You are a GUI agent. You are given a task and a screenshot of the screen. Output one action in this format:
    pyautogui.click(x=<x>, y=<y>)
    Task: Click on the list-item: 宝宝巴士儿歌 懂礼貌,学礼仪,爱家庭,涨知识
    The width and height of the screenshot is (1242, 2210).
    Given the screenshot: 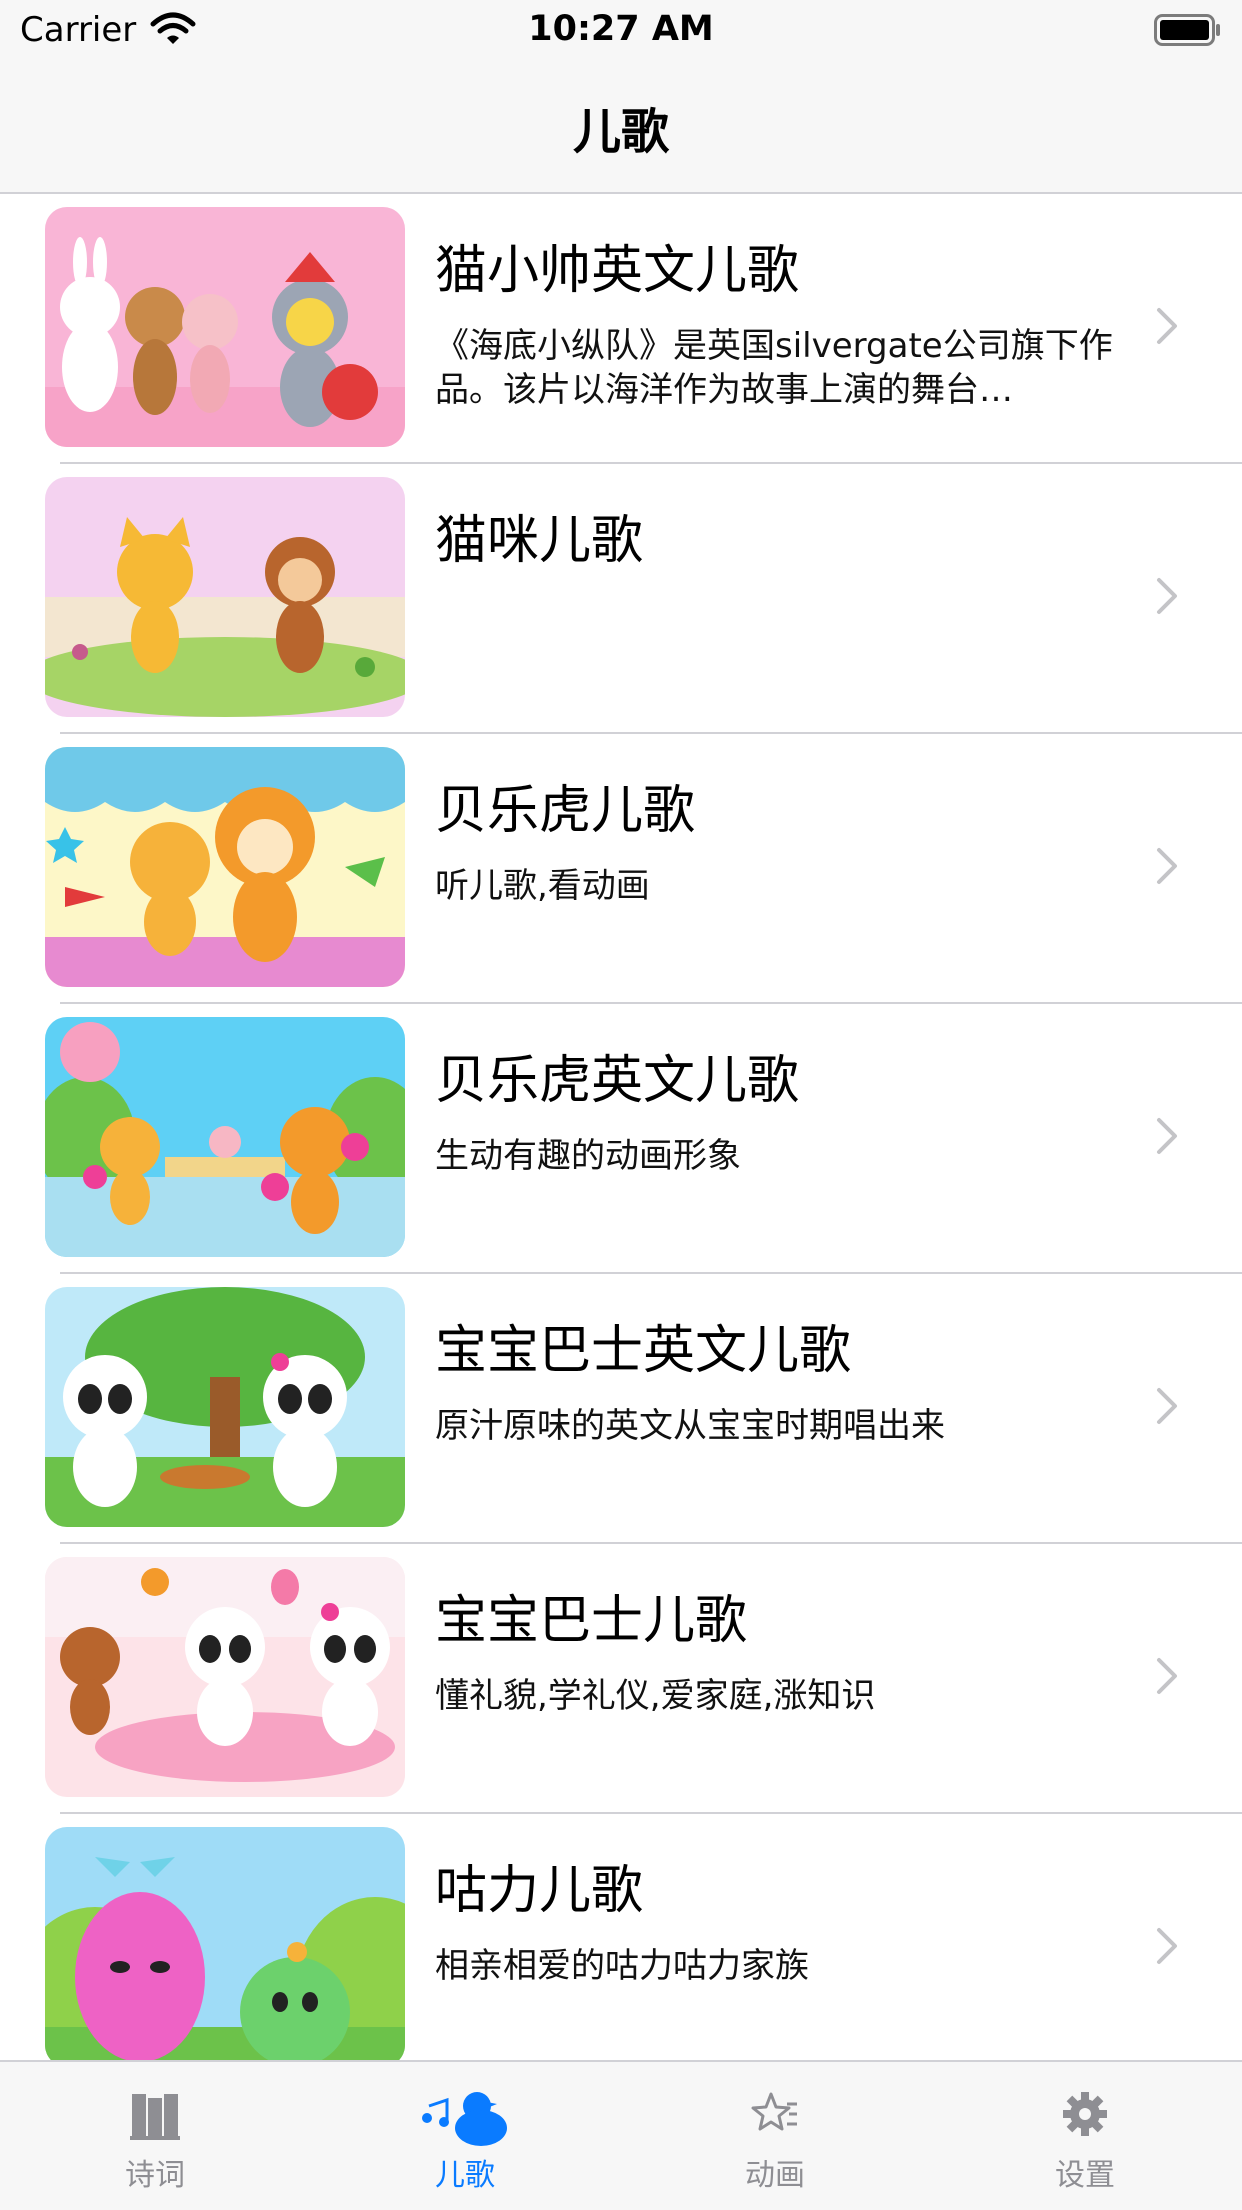 What is the action you would take?
    pyautogui.click(x=621, y=1679)
    